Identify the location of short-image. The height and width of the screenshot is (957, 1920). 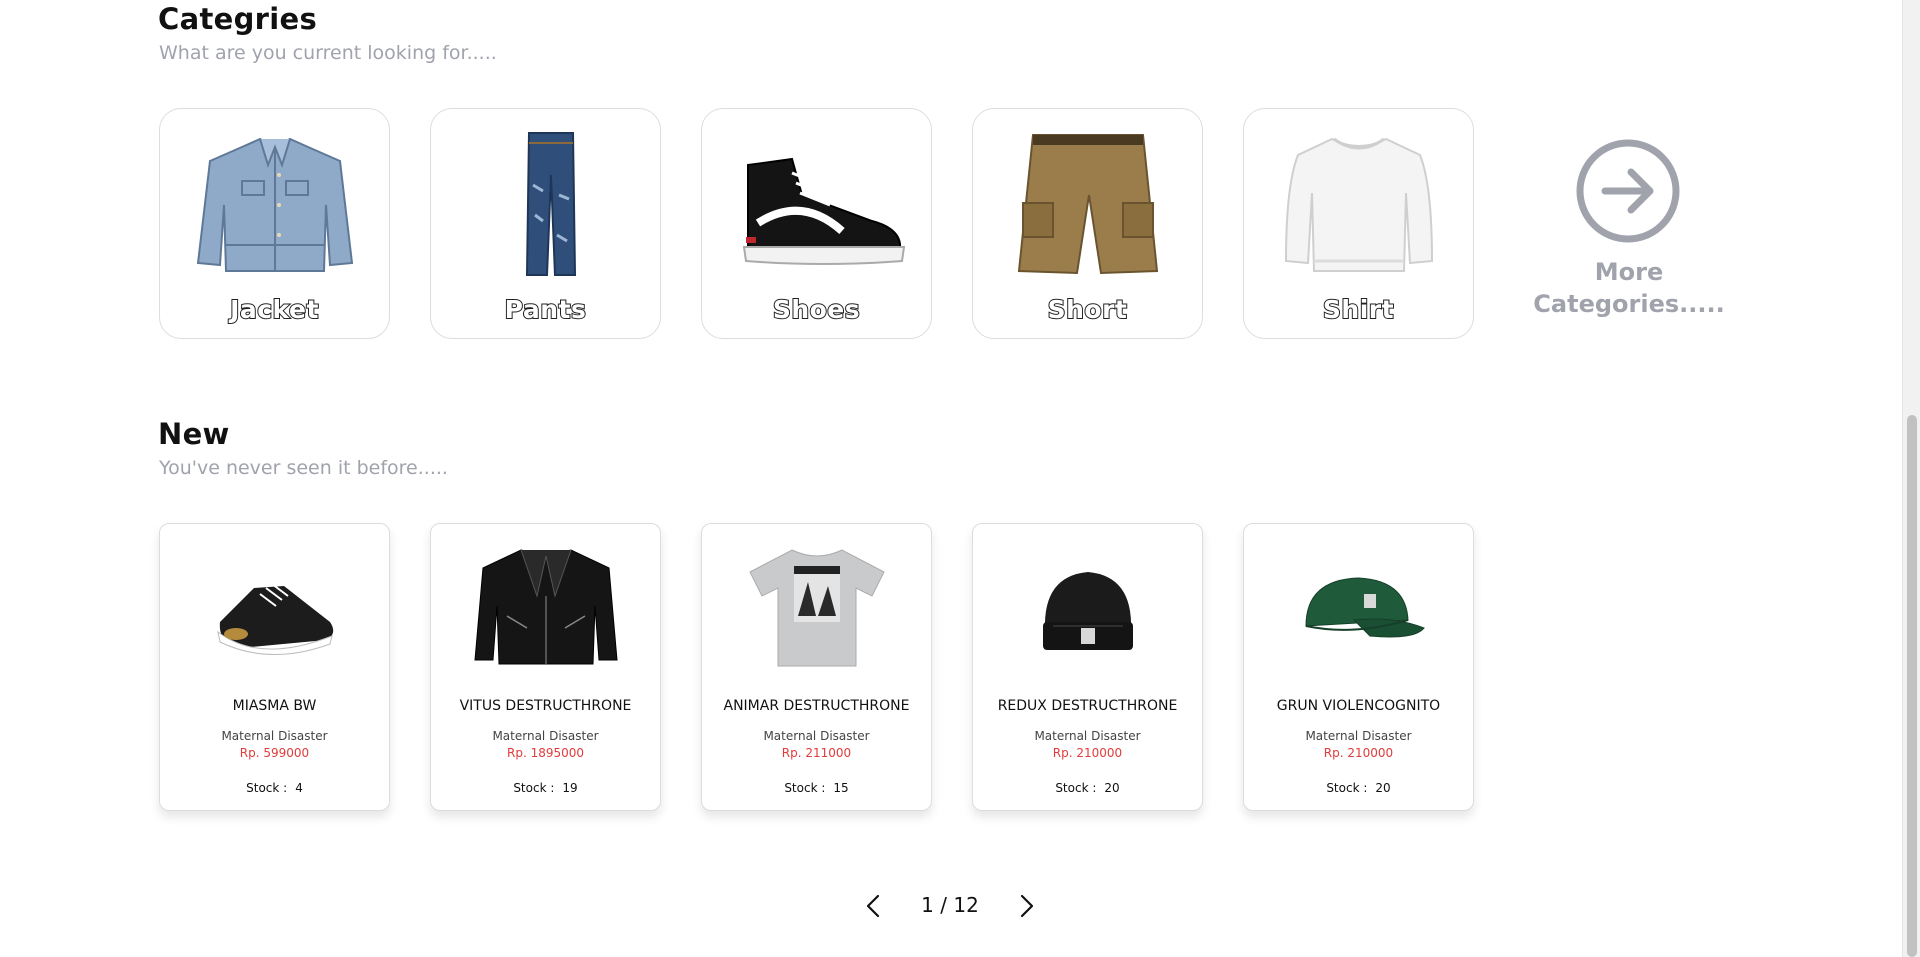
(1088, 204).